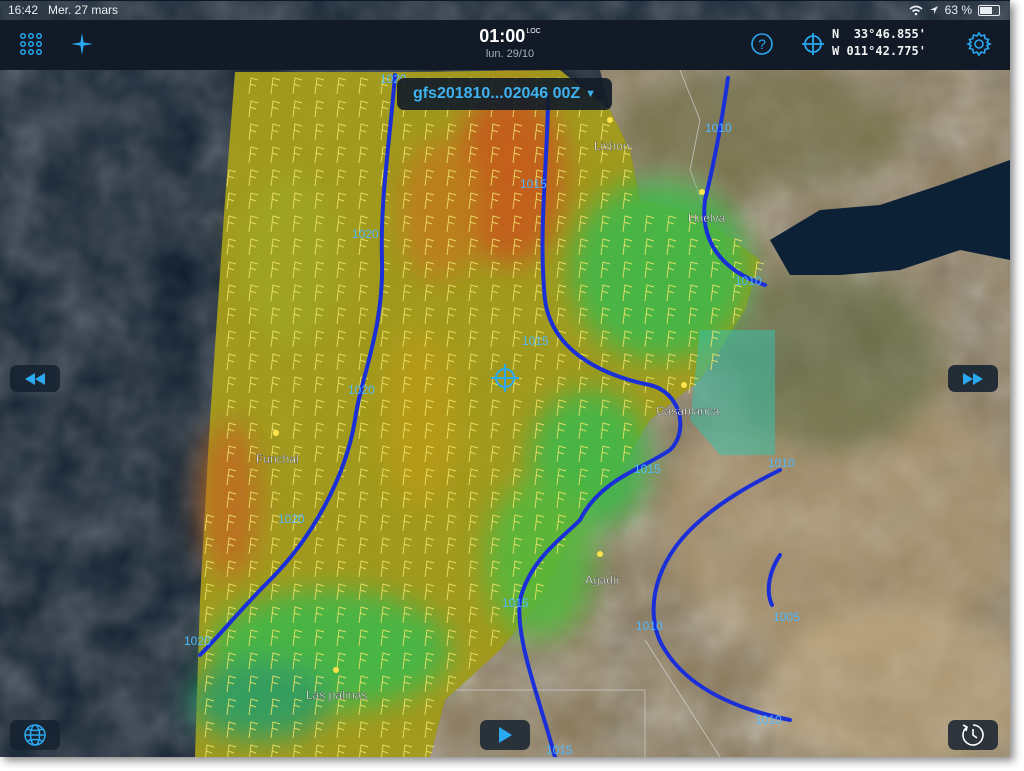 This screenshot has height=771, width=1024. I want to click on status-bar: 16:42 Mer. 27 mars 63 %, so click(505, 10).